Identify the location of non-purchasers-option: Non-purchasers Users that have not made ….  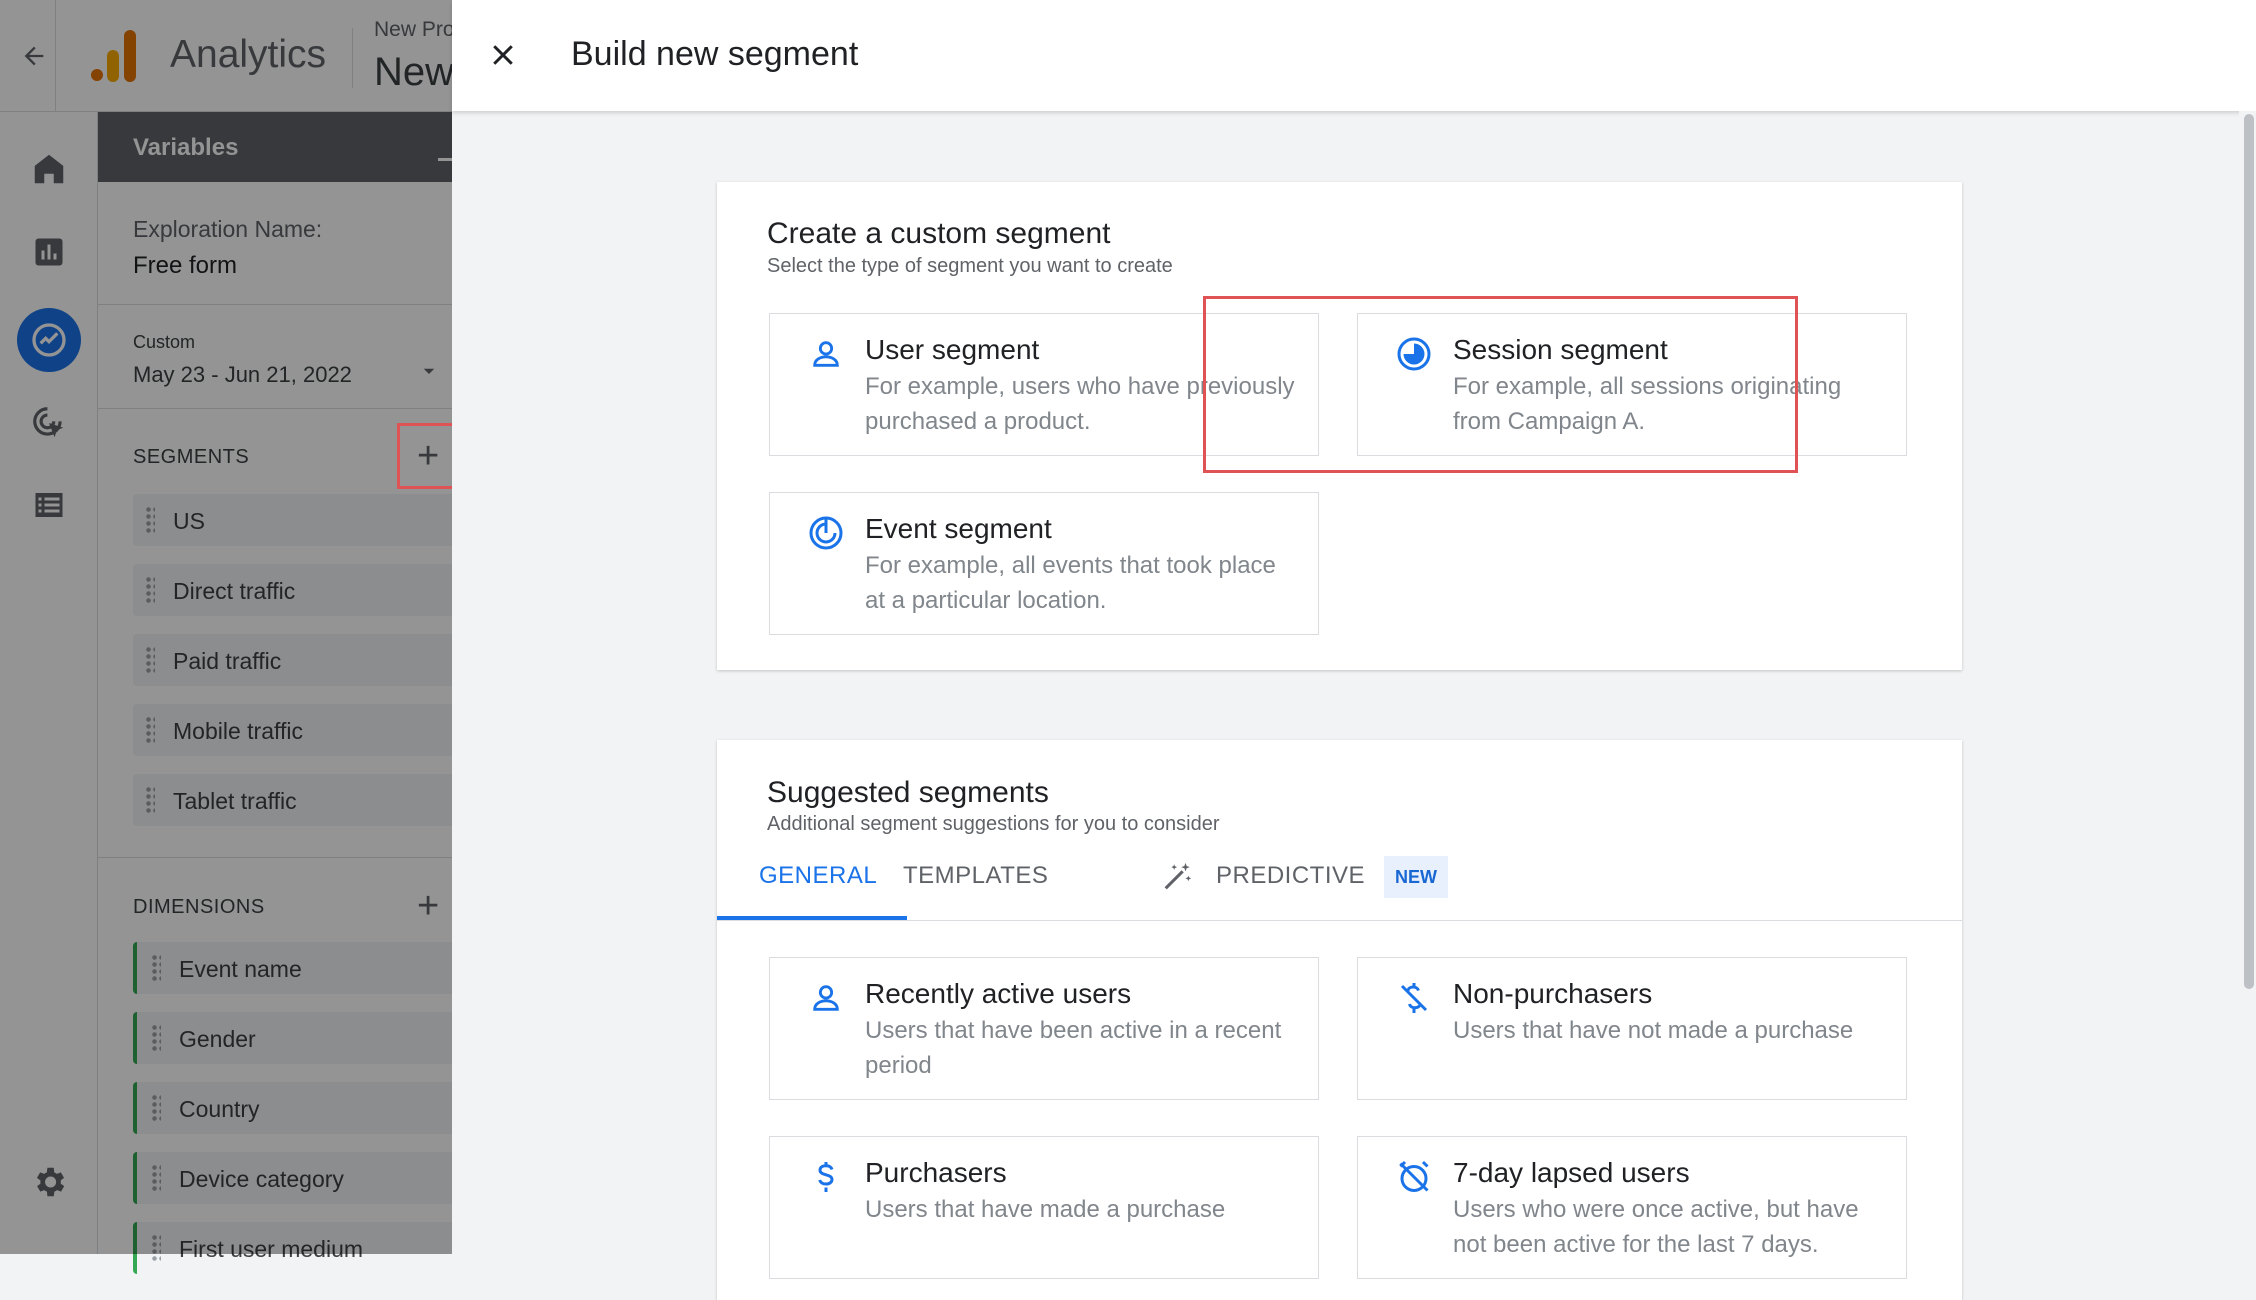
(1632, 1028).